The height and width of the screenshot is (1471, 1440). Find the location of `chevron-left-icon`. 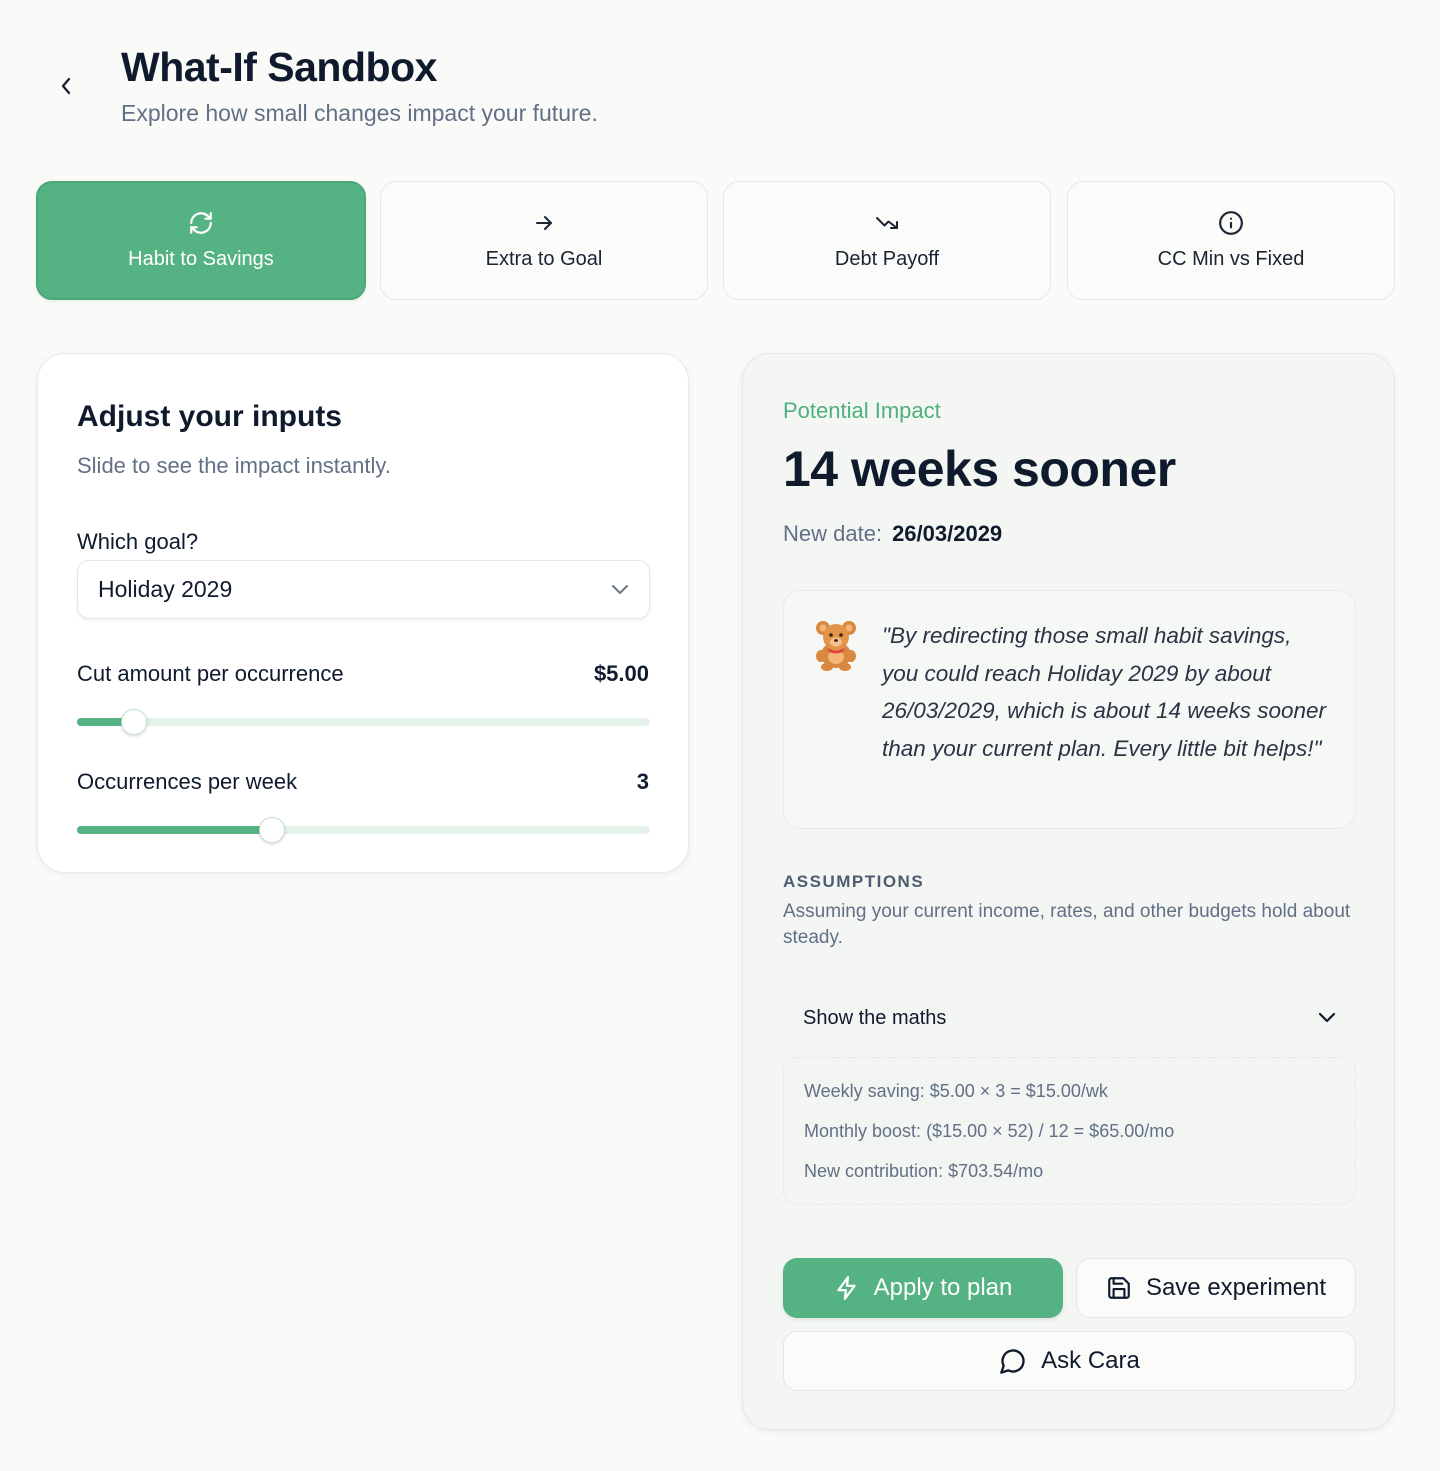

chevron-left-icon is located at coordinates (66, 86).